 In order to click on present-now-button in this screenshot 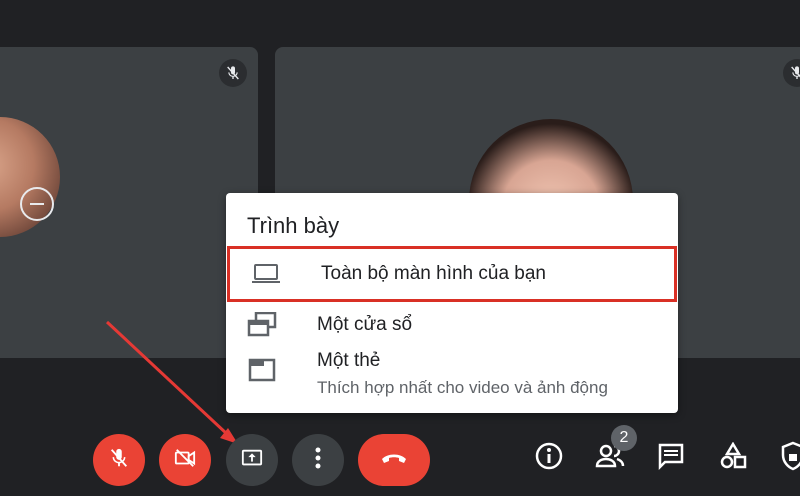, I will do `click(252, 460)`.